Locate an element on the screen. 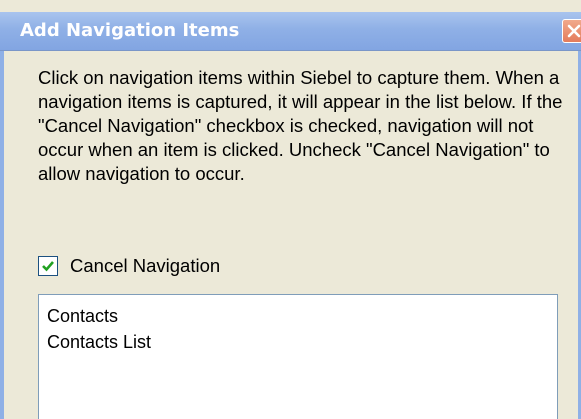 This screenshot has width=581, height=419. close-button is located at coordinates (571, 31).